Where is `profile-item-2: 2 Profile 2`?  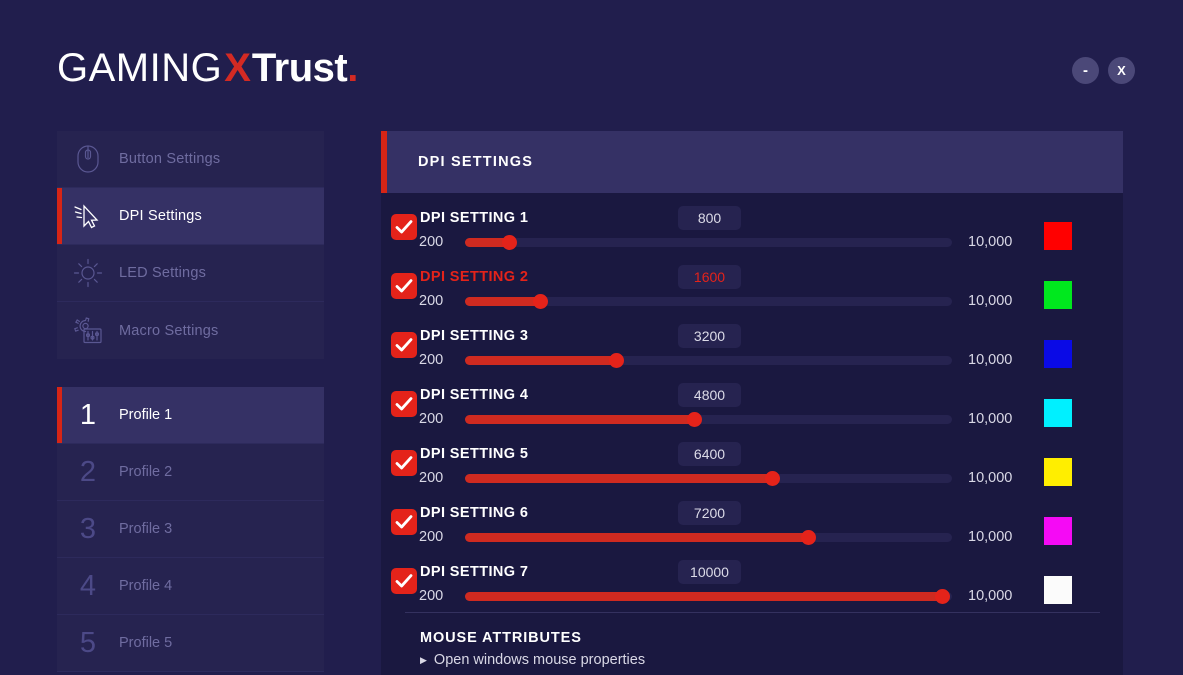
profile-item-2: 2 Profile 2 is located at coordinates (190, 472).